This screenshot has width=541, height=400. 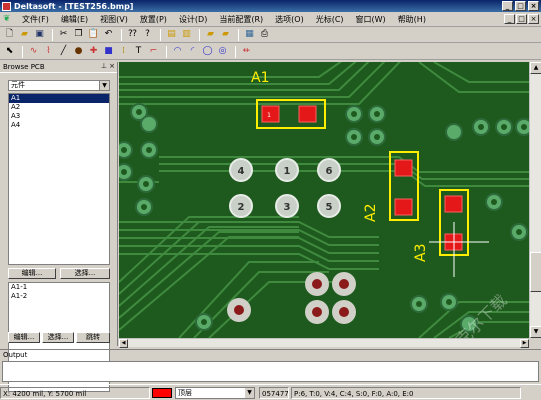 I want to click on list-item: A2, so click(x=59, y=107).